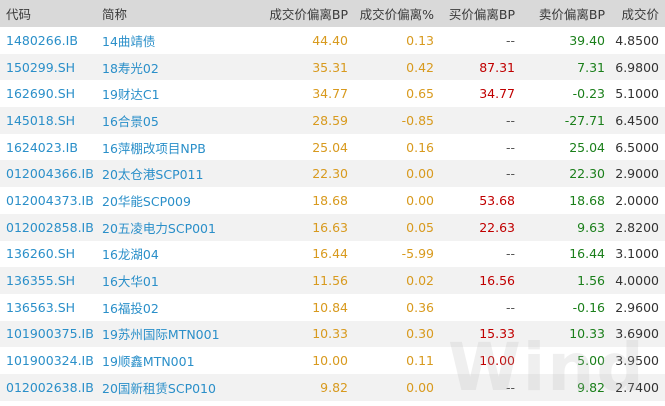  What do you see at coordinates (497, 200) in the screenshot?
I see `cell-buy-dev-bp: 53.68` at bounding box center [497, 200].